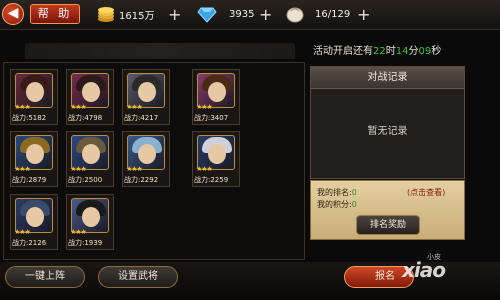 The width and height of the screenshot is (500, 300). Describe the element at coordinates (387, 131) in the screenshot. I see `battle-record-empty: 暂无记录` at that location.